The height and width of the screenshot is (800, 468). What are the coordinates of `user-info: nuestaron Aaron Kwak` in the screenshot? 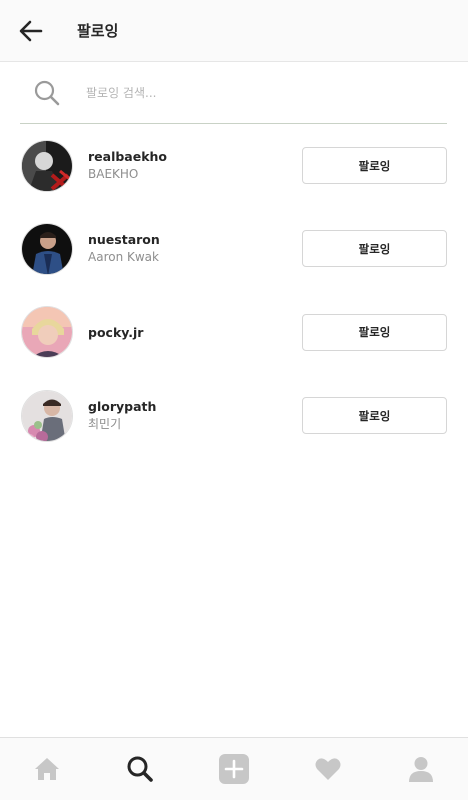 It's located at (124, 248).